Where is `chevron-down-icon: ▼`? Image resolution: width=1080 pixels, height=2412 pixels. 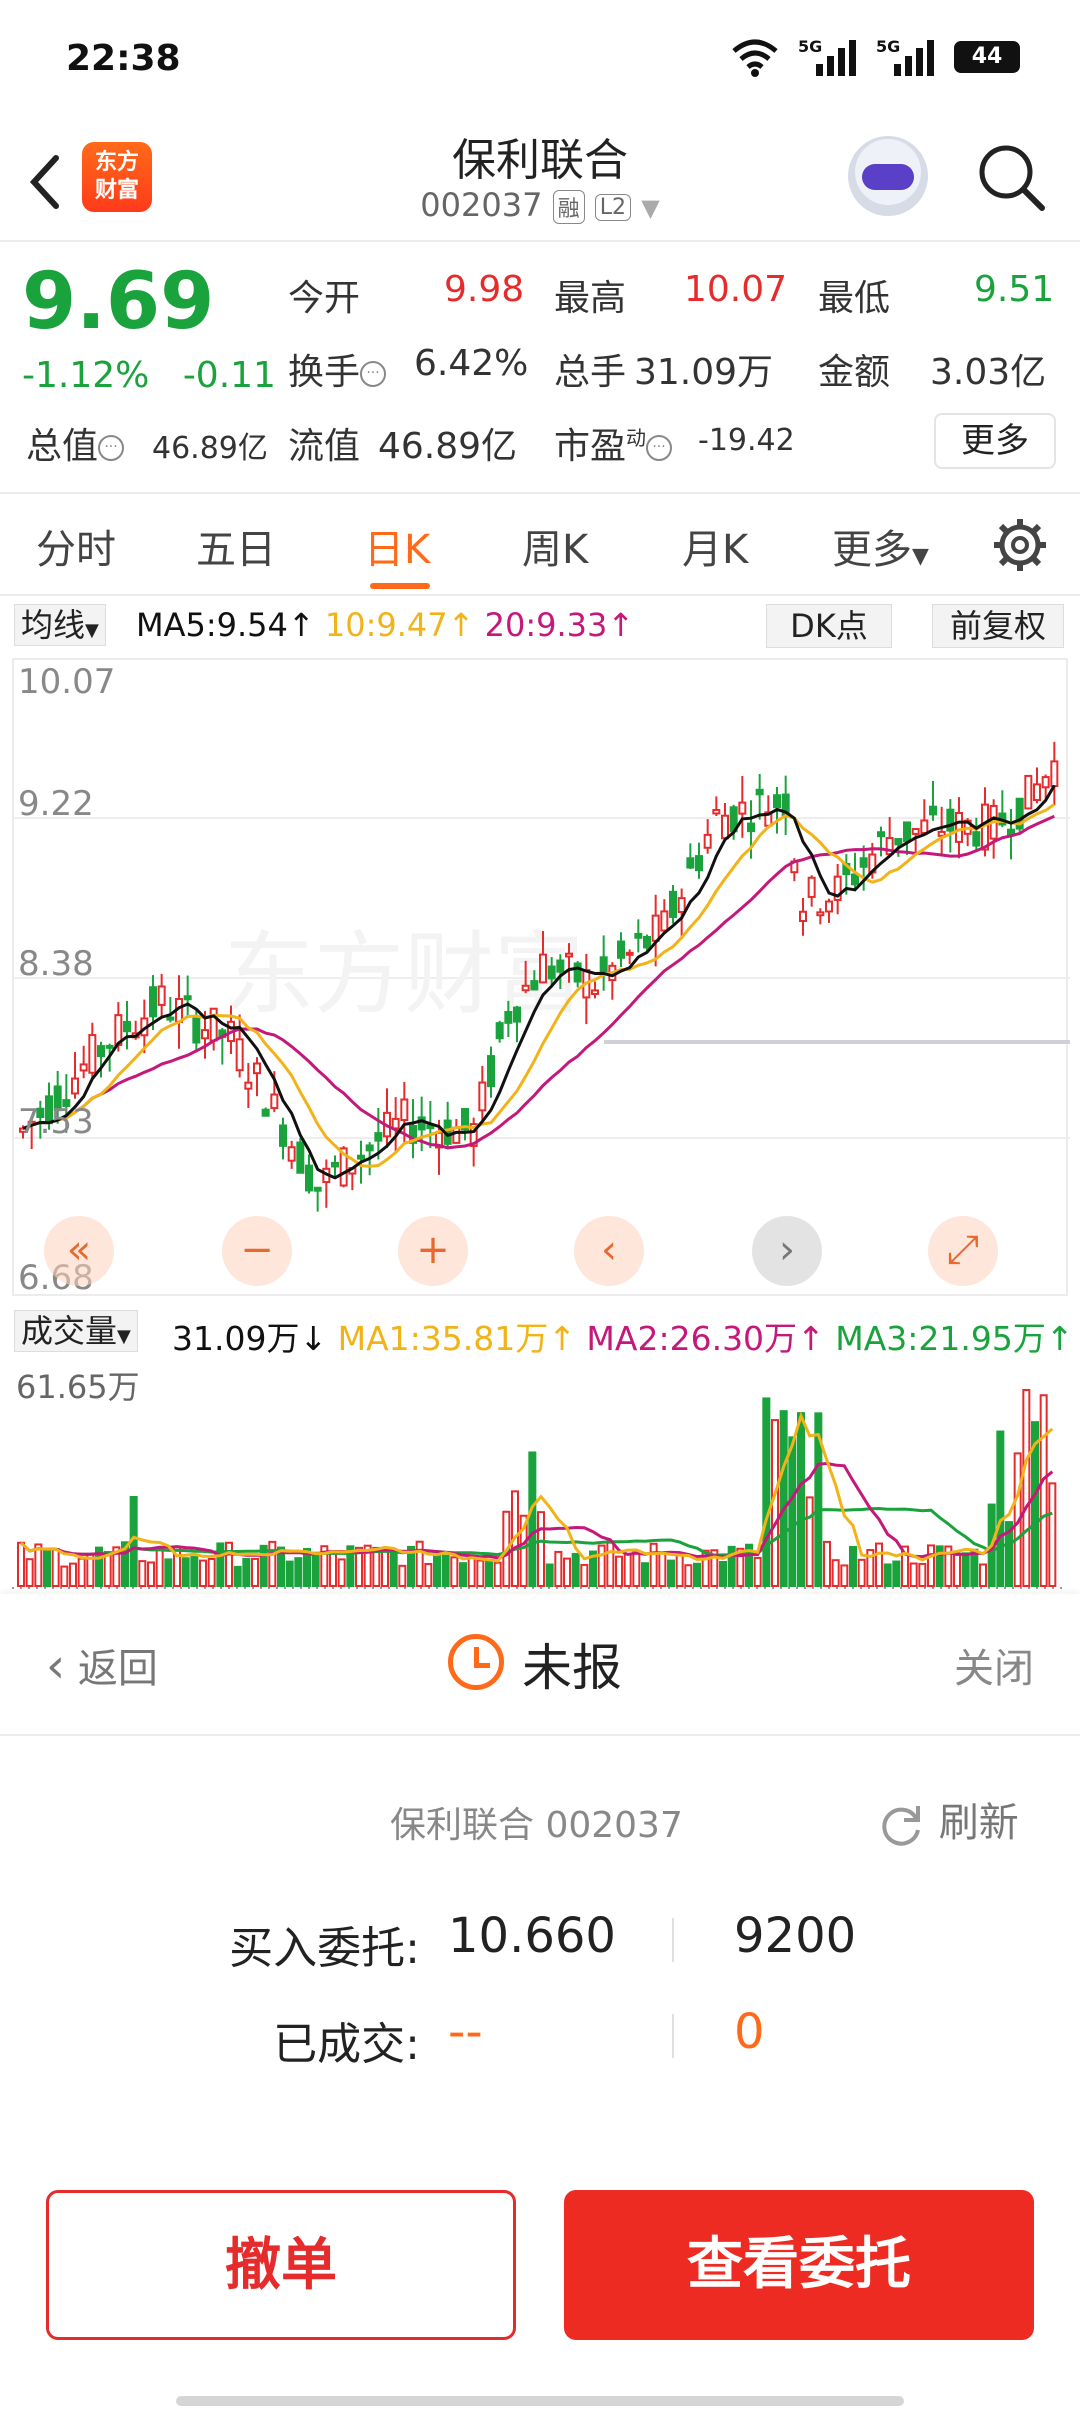
chevron-down-icon: ▼ is located at coordinates (650, 208).